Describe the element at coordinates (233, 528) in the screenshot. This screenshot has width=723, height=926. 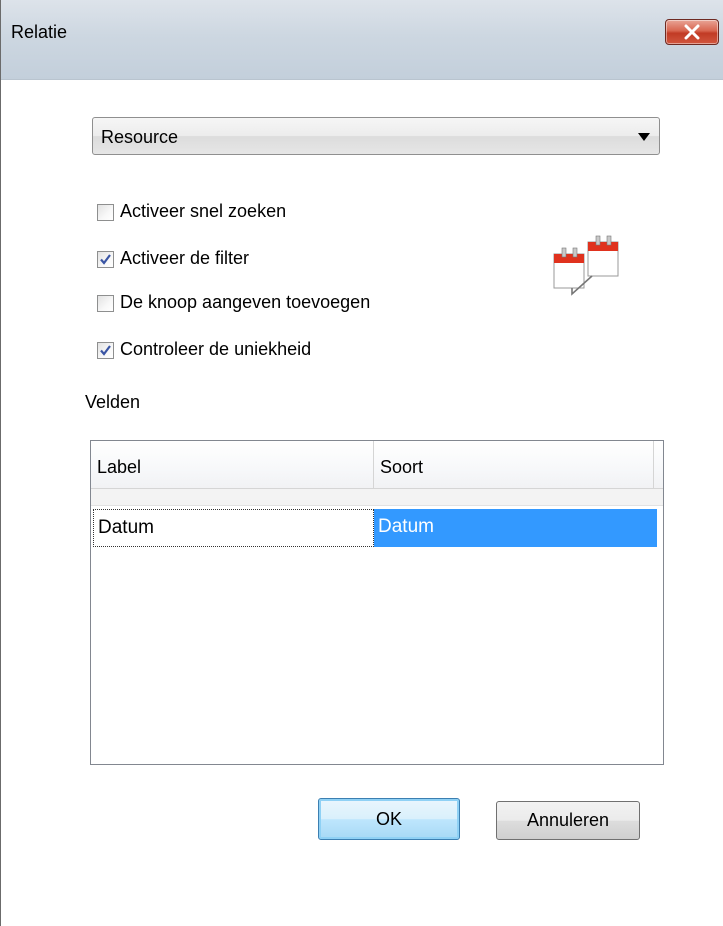
I see `table-cell-label: Datum` at that location.